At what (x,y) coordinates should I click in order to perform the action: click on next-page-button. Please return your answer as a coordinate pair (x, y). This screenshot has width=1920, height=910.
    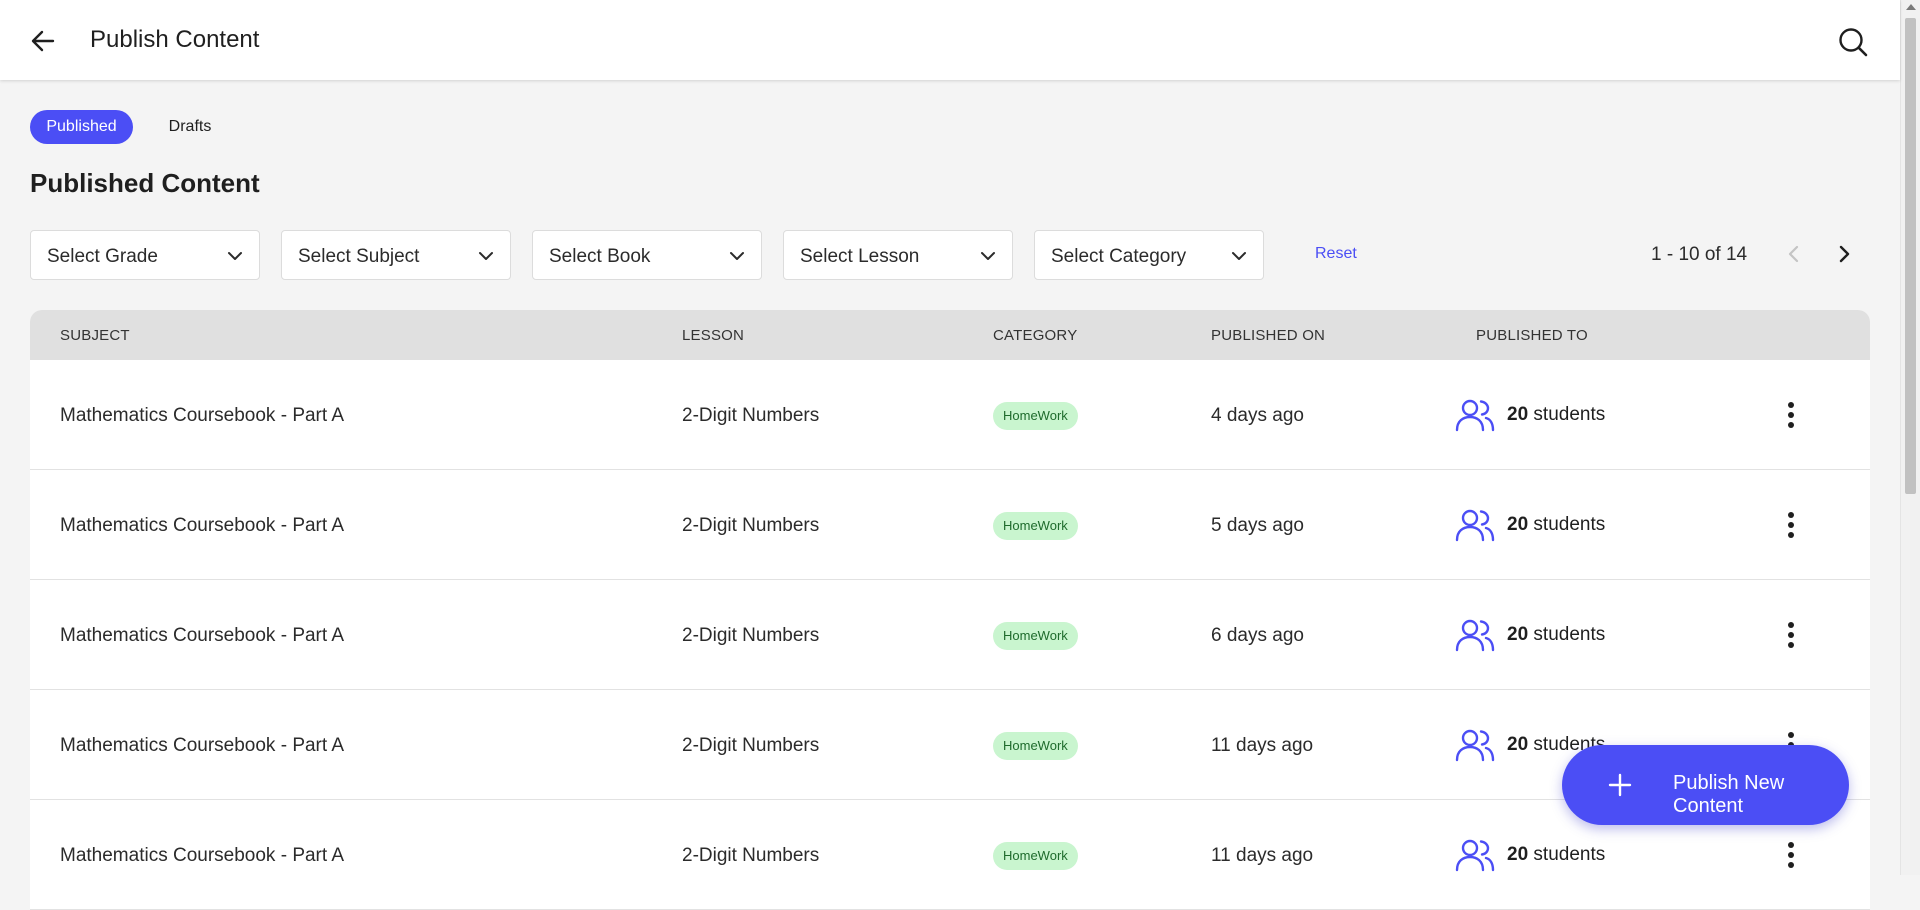
    Looking at the image, I should click on (1844, 254).